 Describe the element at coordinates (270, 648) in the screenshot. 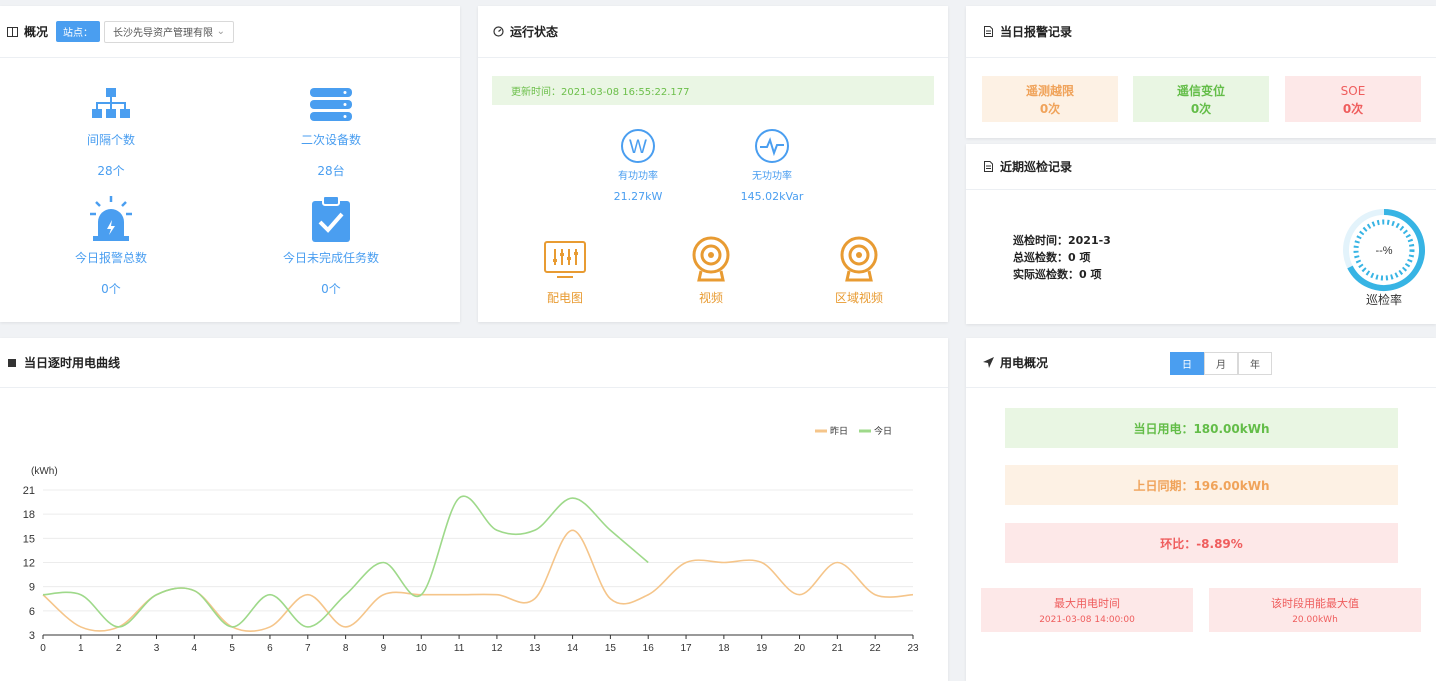

I see `x-tick-label: 6` at that location.